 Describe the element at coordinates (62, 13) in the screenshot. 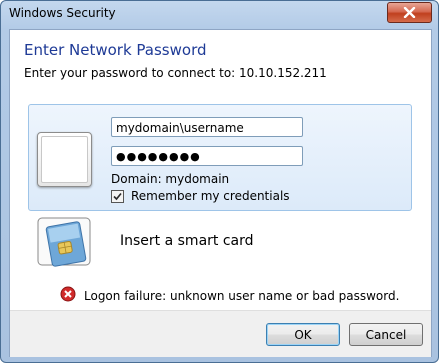

I see `window-title: Windows Security` at that location.